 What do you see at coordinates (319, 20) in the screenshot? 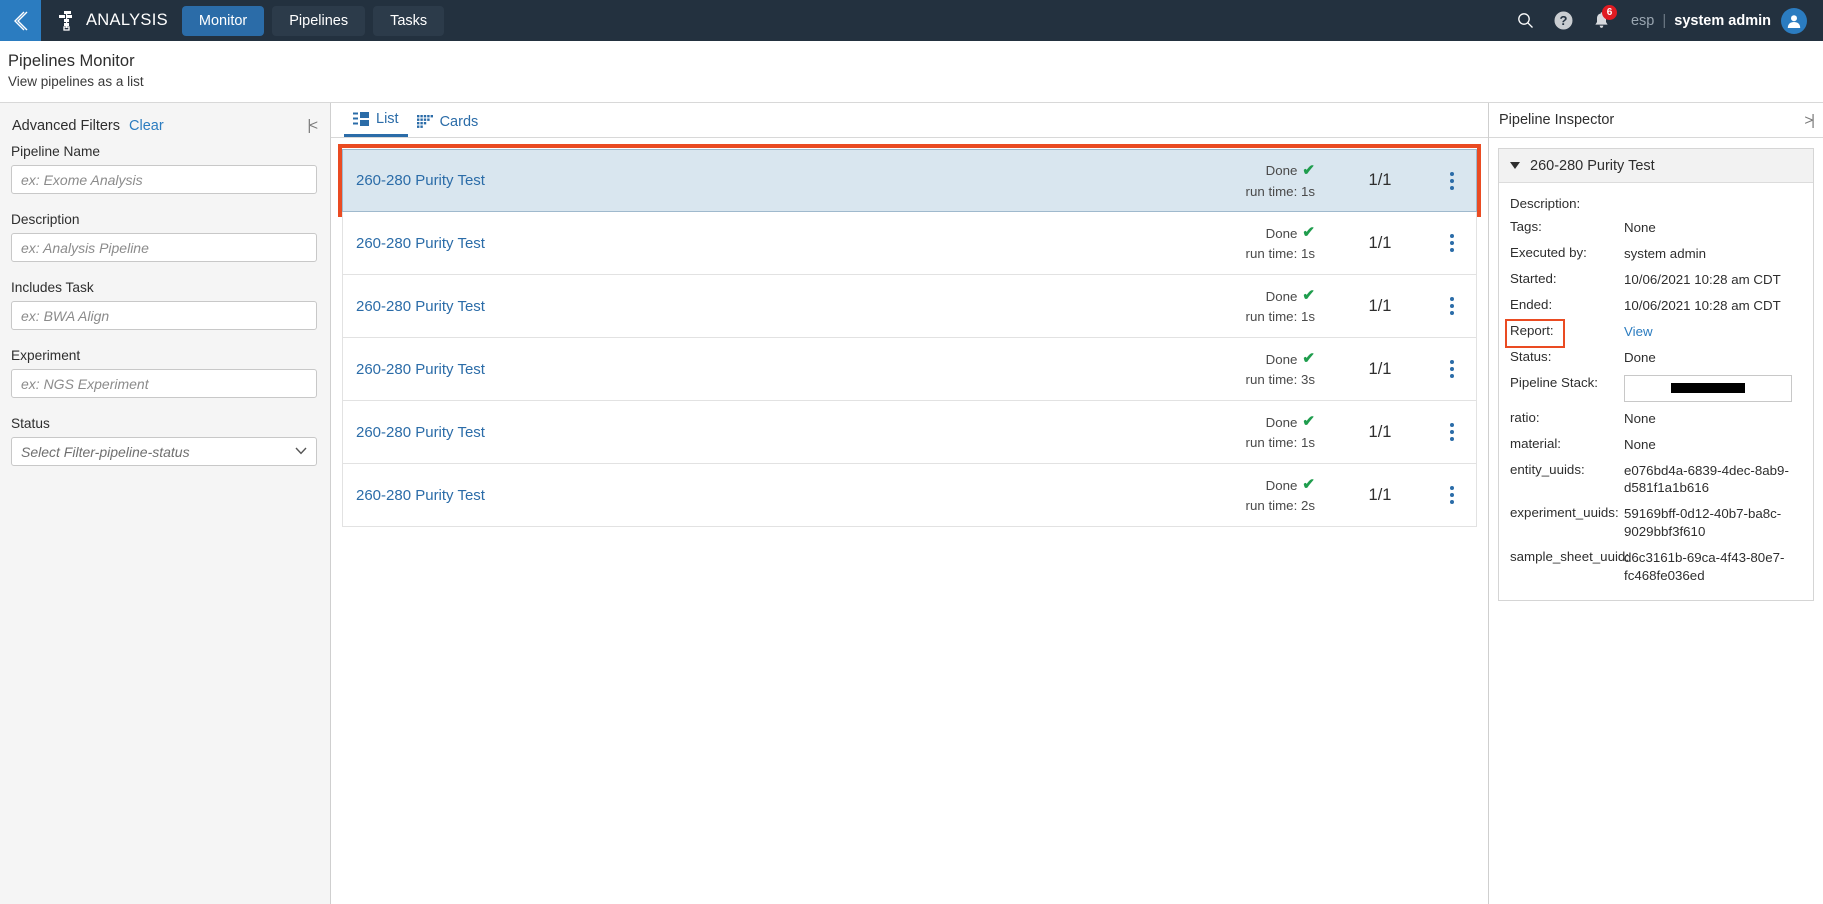
I see `nav-tab-pipelines: Pipelines` at bounding box center [319, 20].